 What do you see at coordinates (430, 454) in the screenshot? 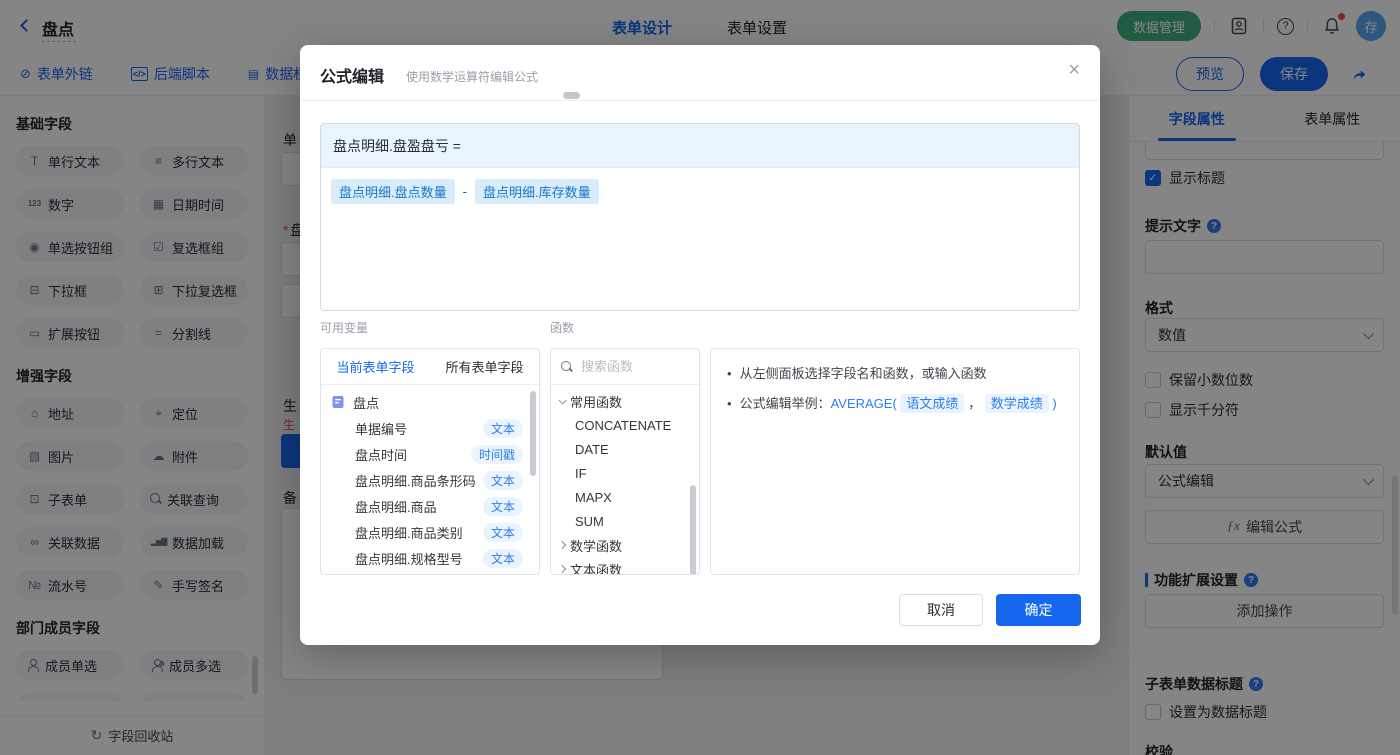
I see `variable-row: 盘点时间 时间戳` at bounding box center [430, 454].